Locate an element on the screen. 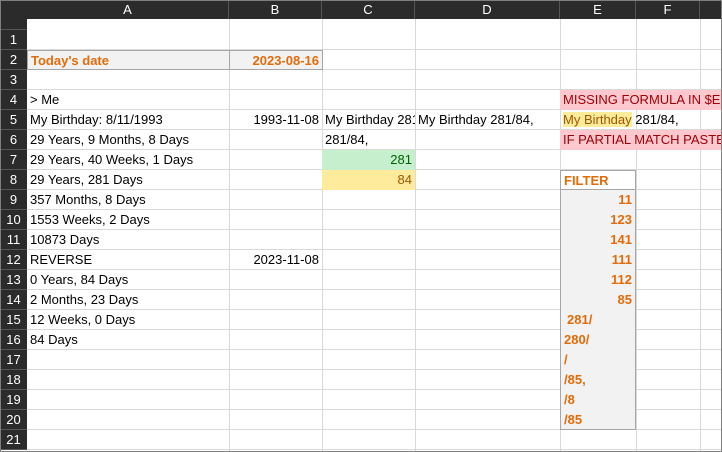 This screenshot has width=722, height=452. column-header-d: D is located at coordinates (487, 9).